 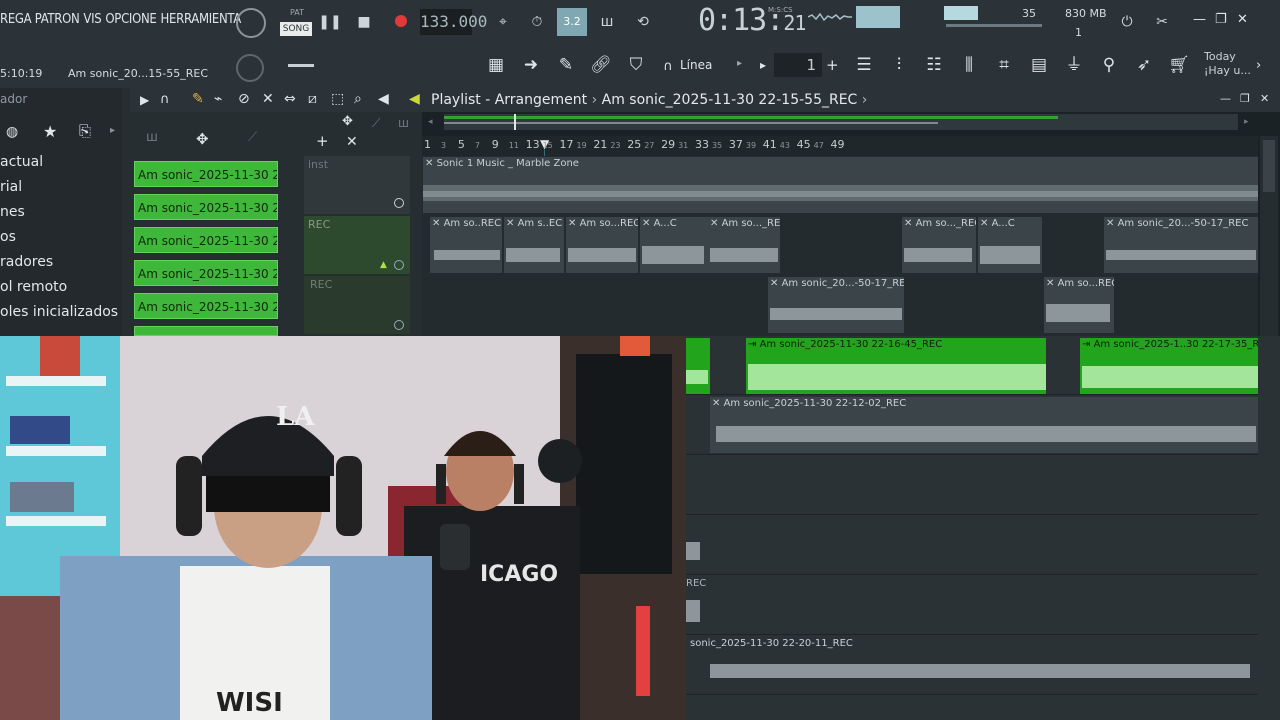 I want to click on playlist-select-icon: ⬚, so click(x=337, y=99).